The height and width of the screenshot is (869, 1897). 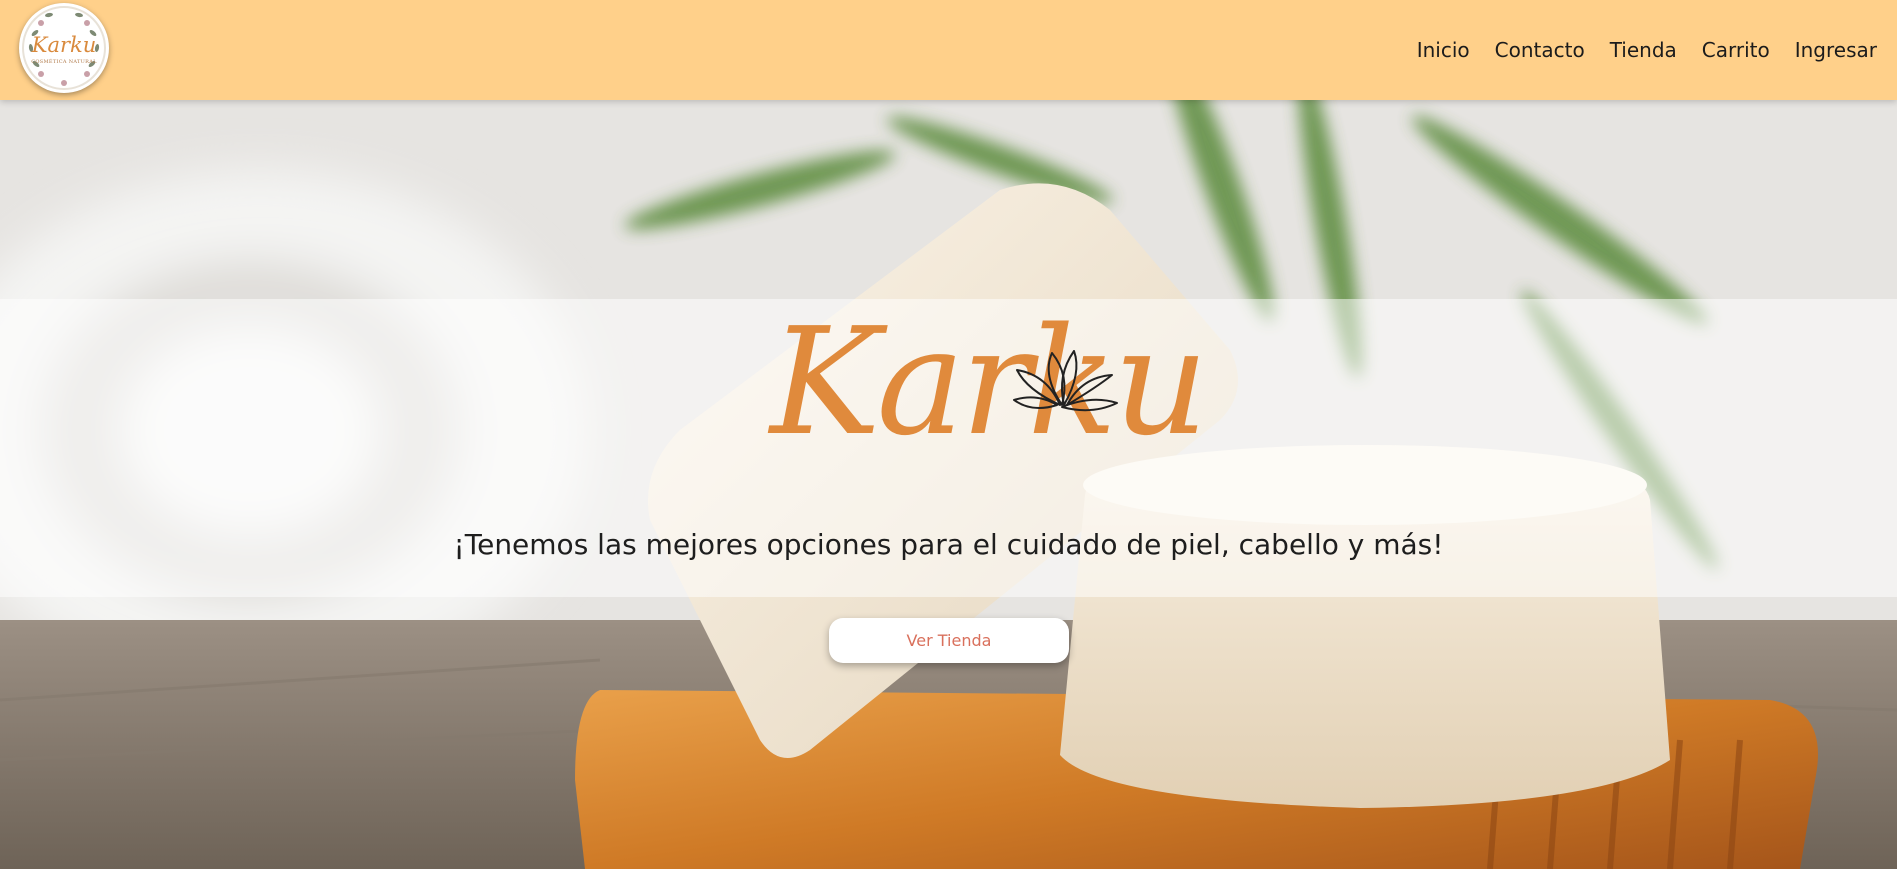 What do you see at coordinates (1443, 50) in the screenshot?
I see `nav-link-inicio: Inicio` at bounding box center [1443, 50].